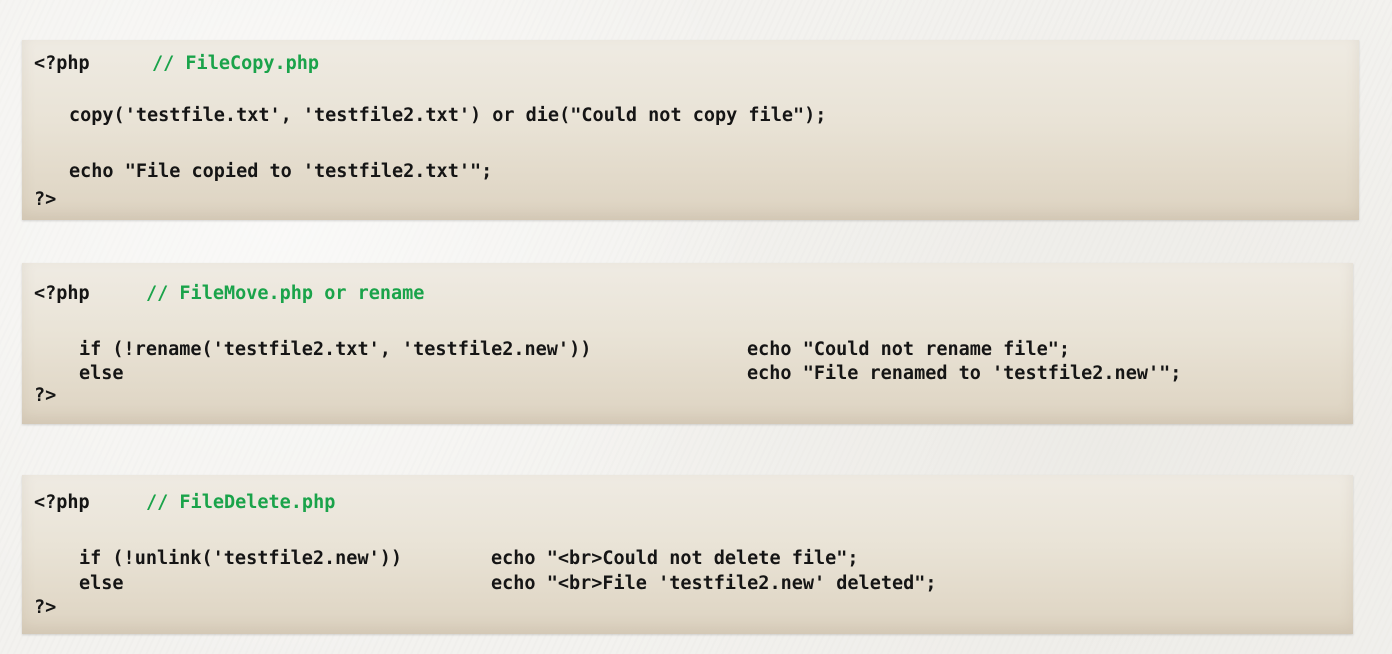  What do you see at coordinates (285, 293) in the screenshot?
I see `code-comment: // FileMove.php or rename` at bounding box center [285, 293].